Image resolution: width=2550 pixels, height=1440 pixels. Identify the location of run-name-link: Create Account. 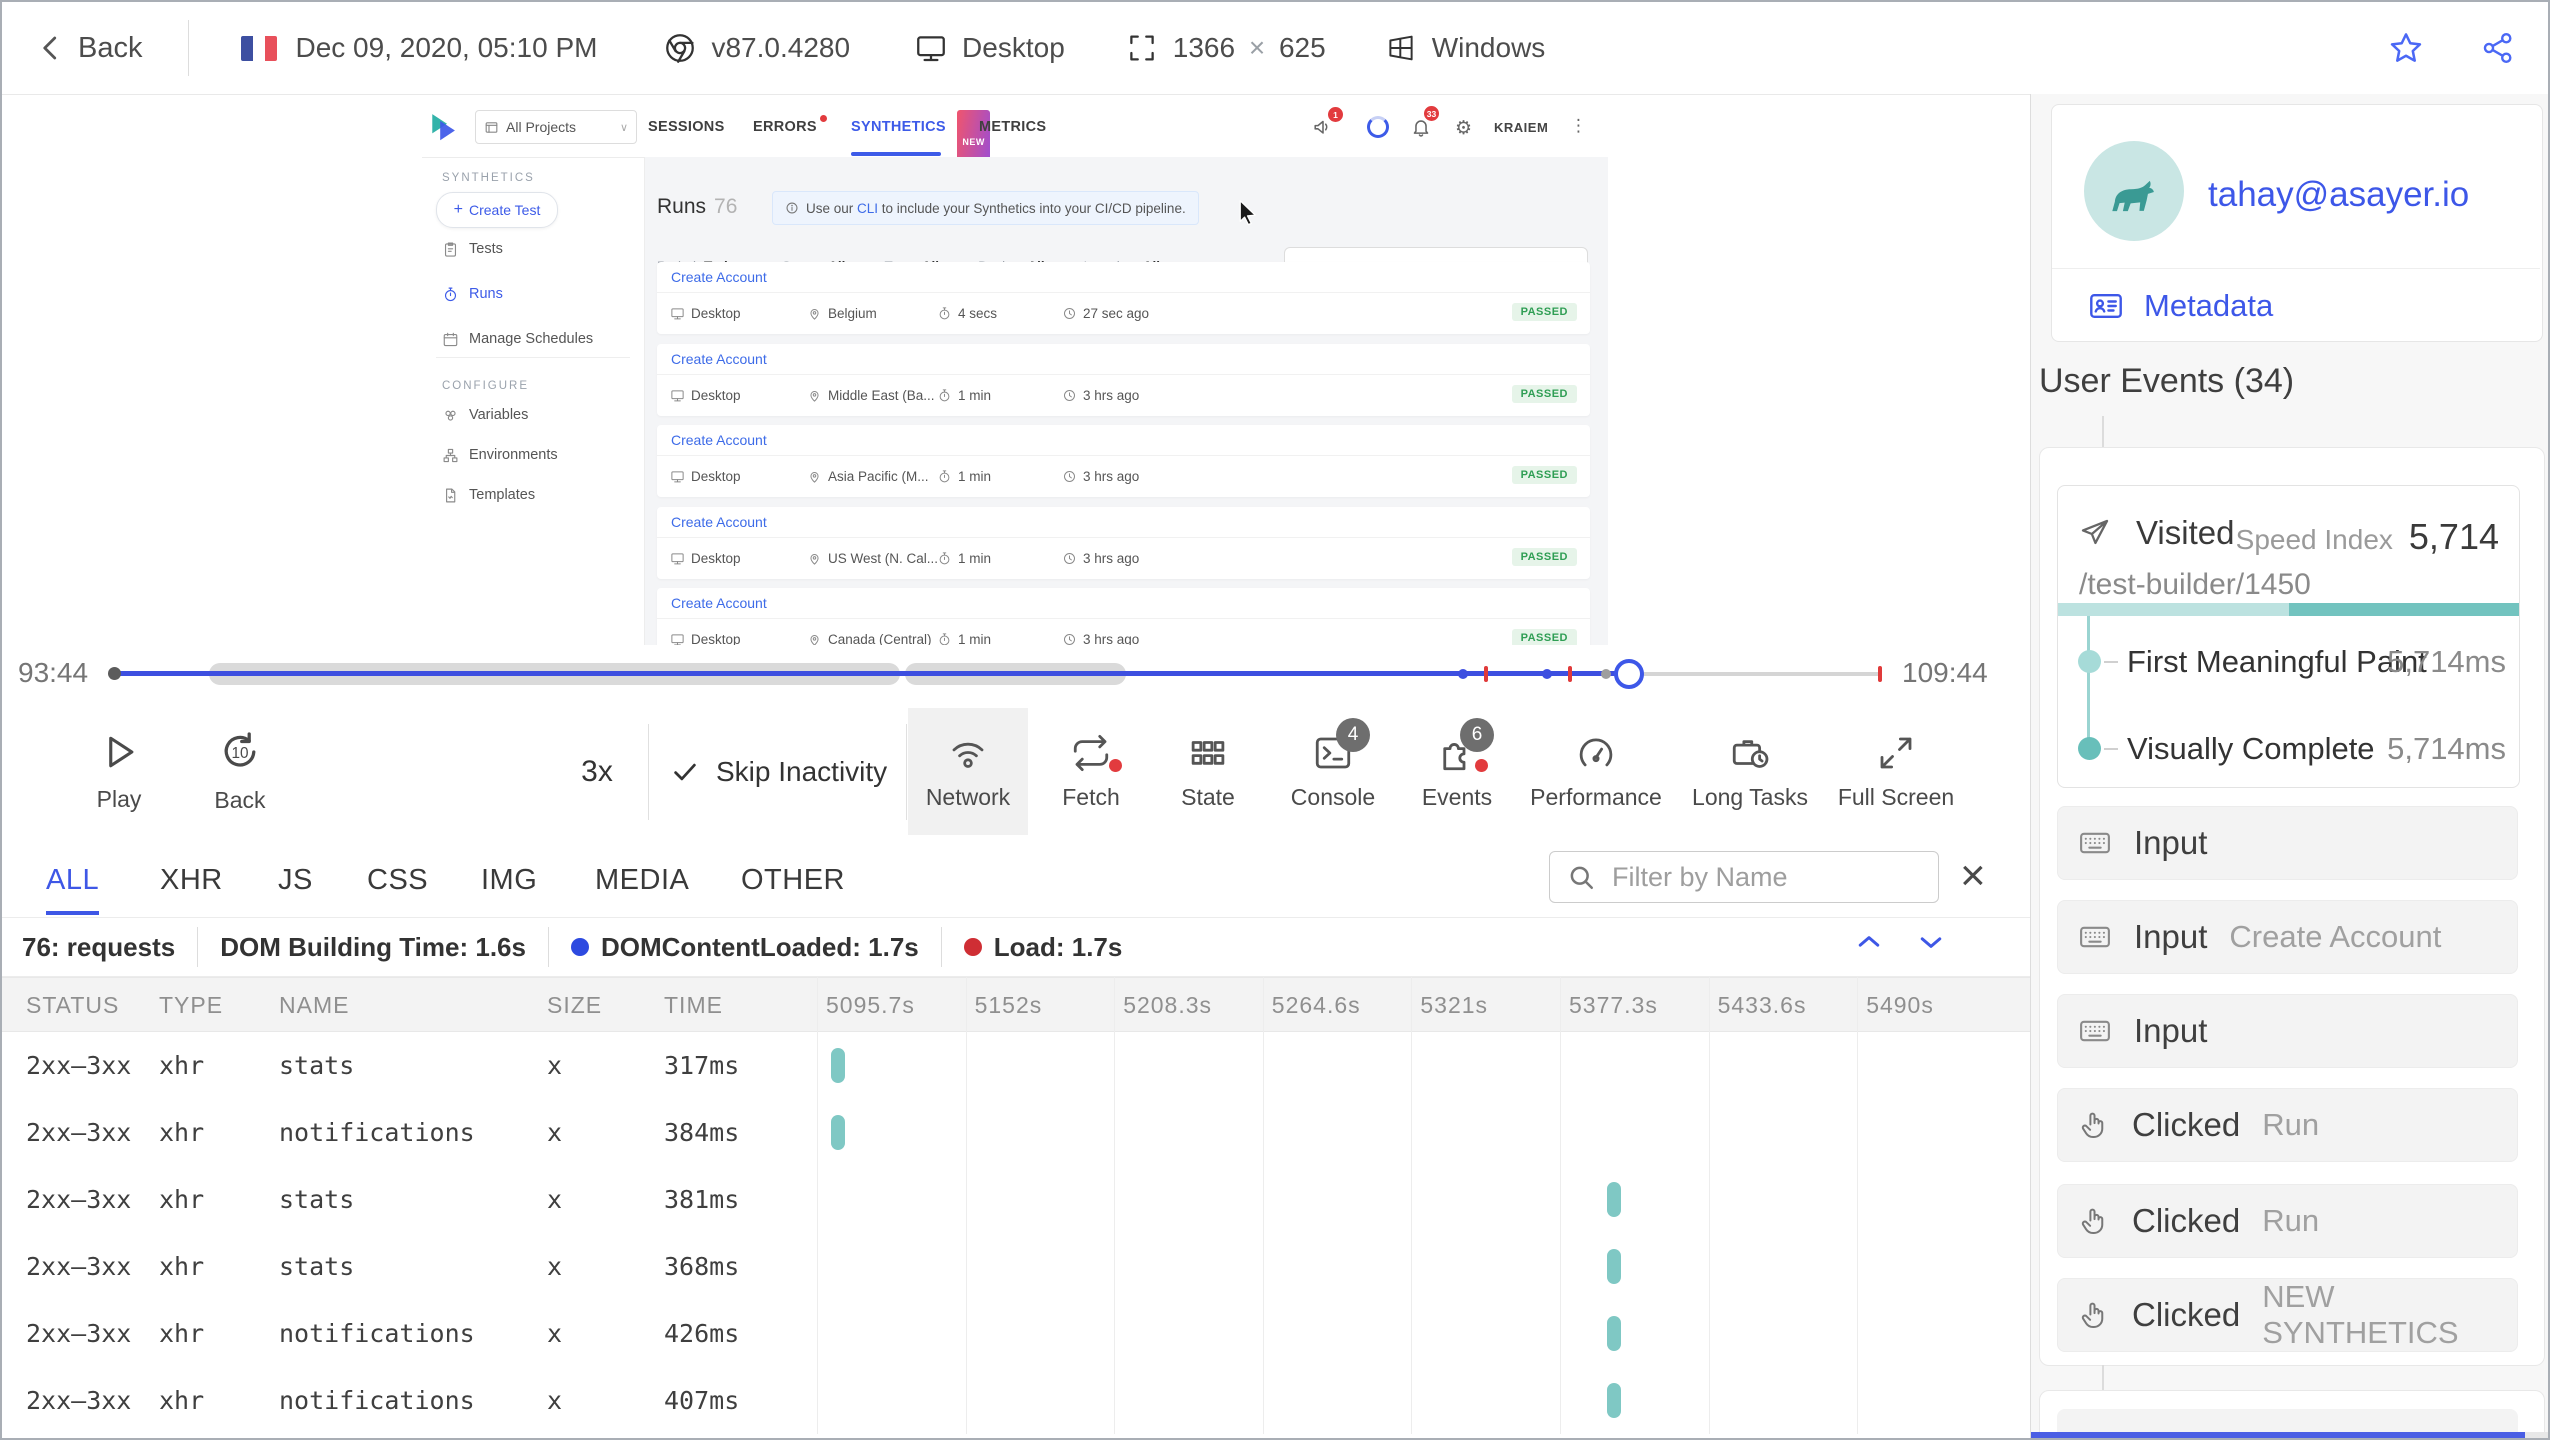
(719, 440).